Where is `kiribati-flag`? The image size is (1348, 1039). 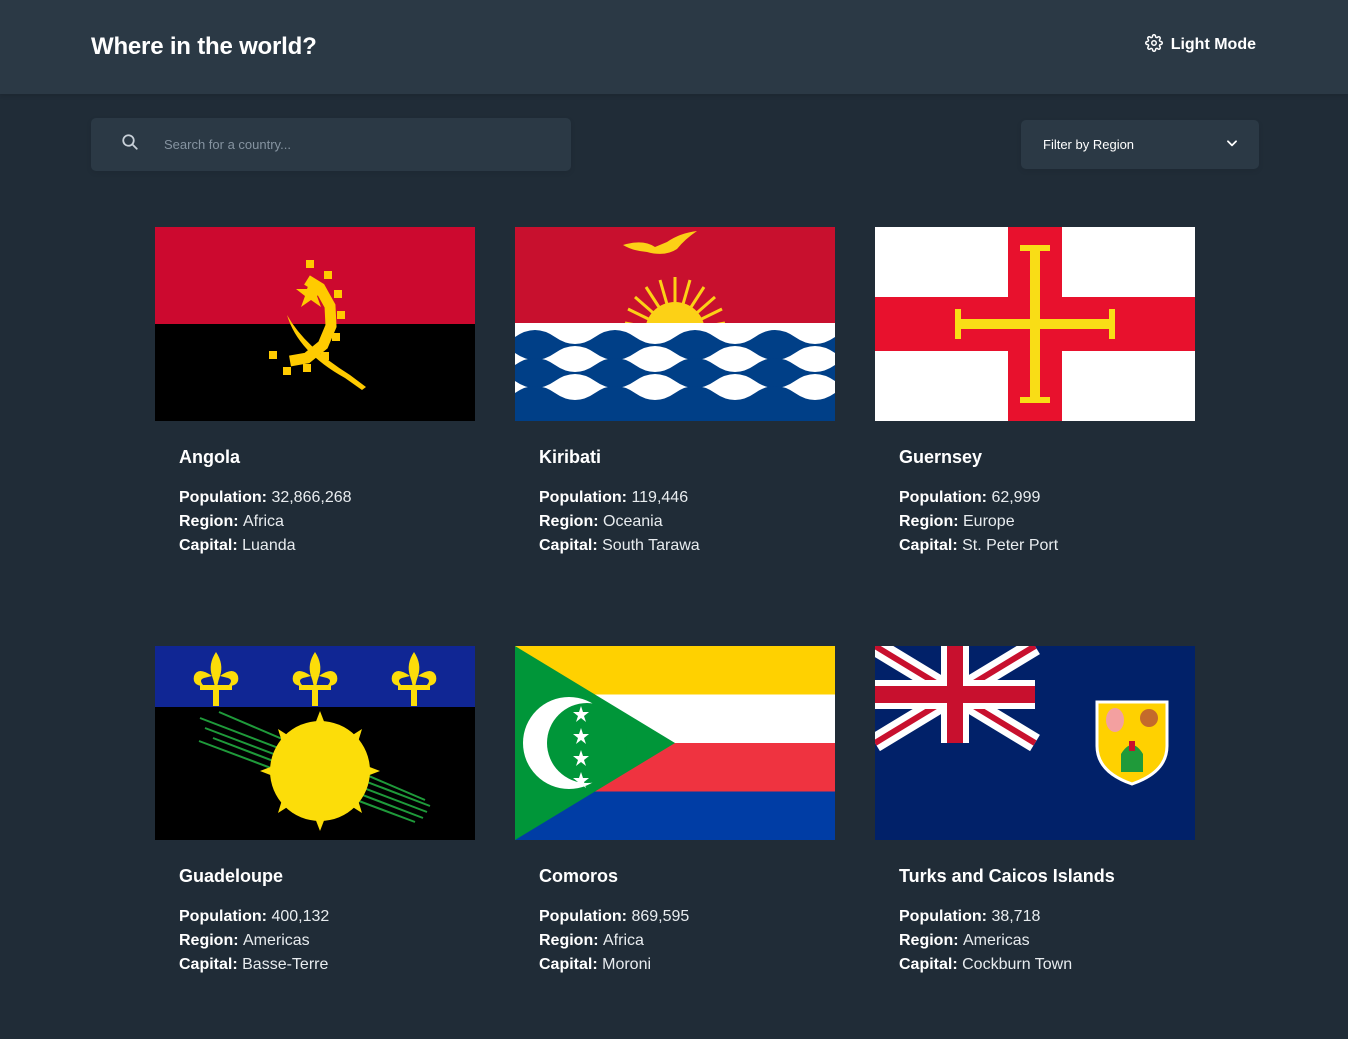
kiribati-flag is located at coordinates (675, 324).